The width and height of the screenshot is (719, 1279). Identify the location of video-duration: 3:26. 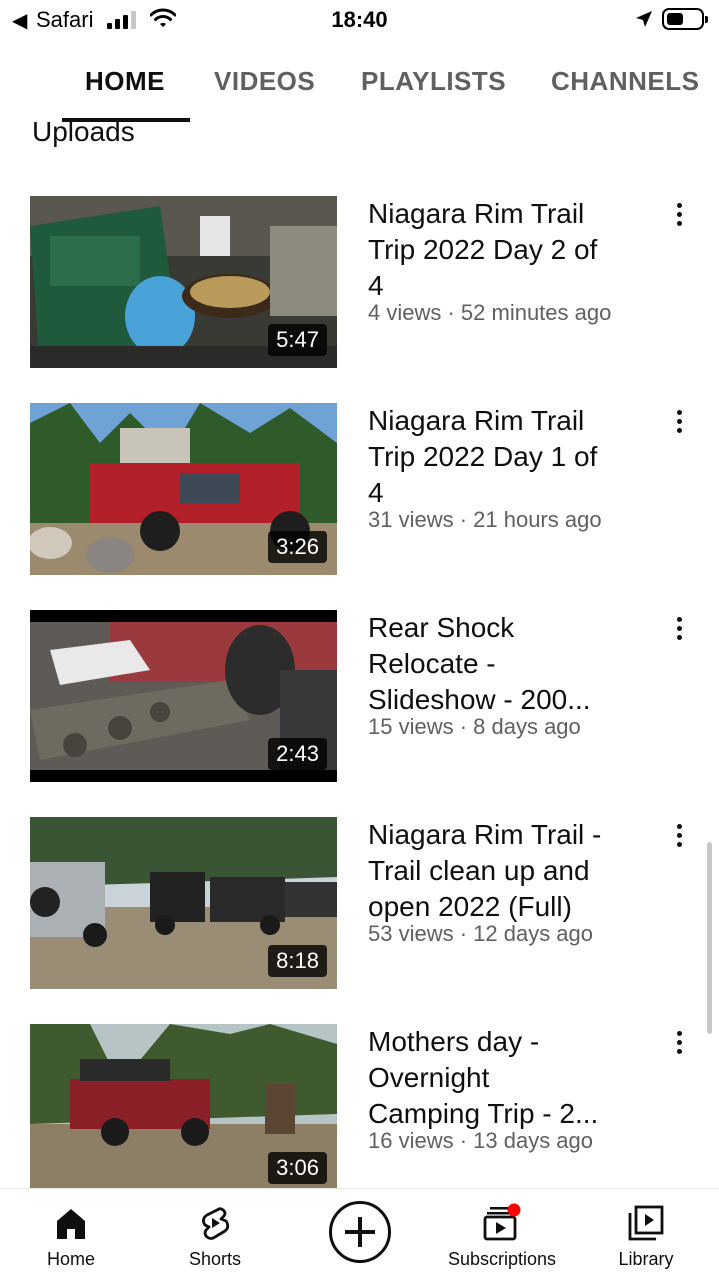
(297, 547).